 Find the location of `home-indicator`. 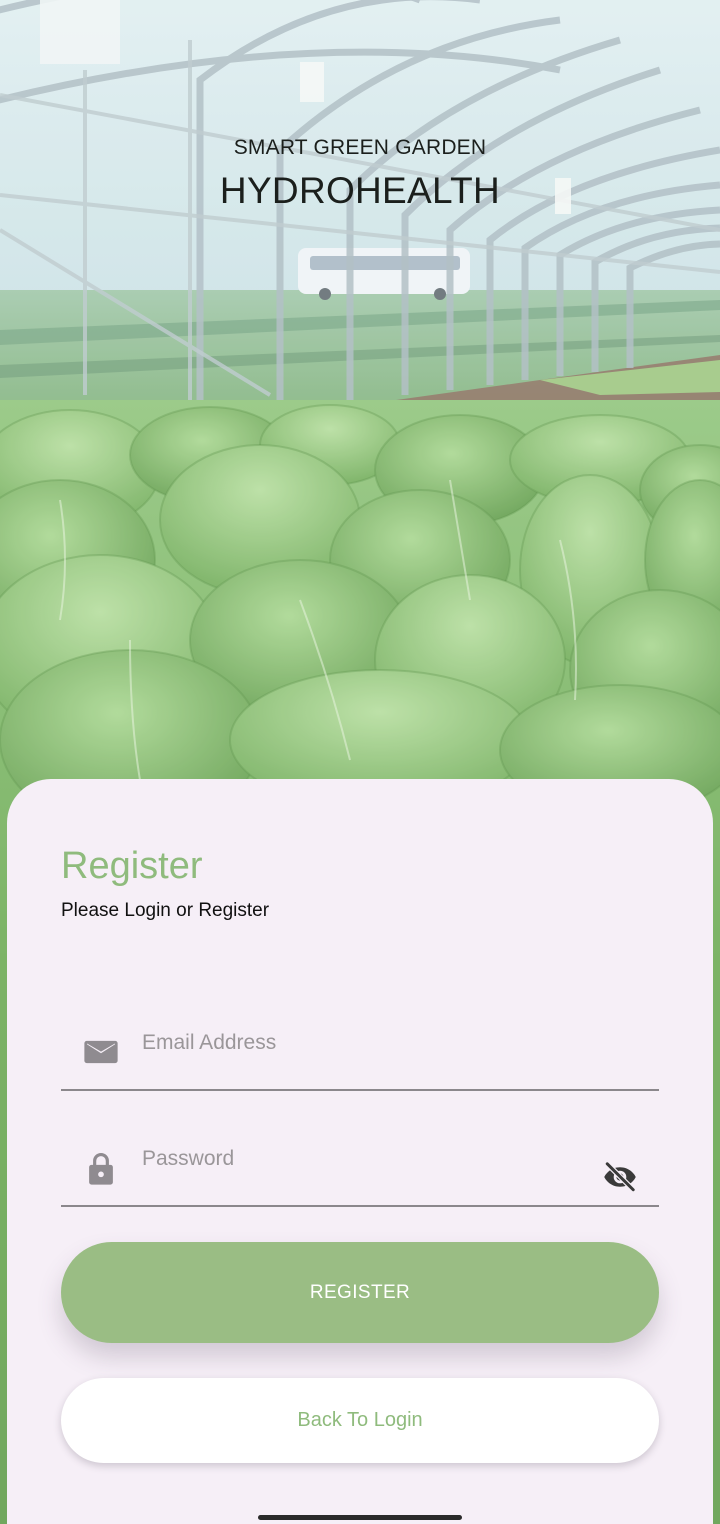

home-indicator is located at coordinates (360, 1517).